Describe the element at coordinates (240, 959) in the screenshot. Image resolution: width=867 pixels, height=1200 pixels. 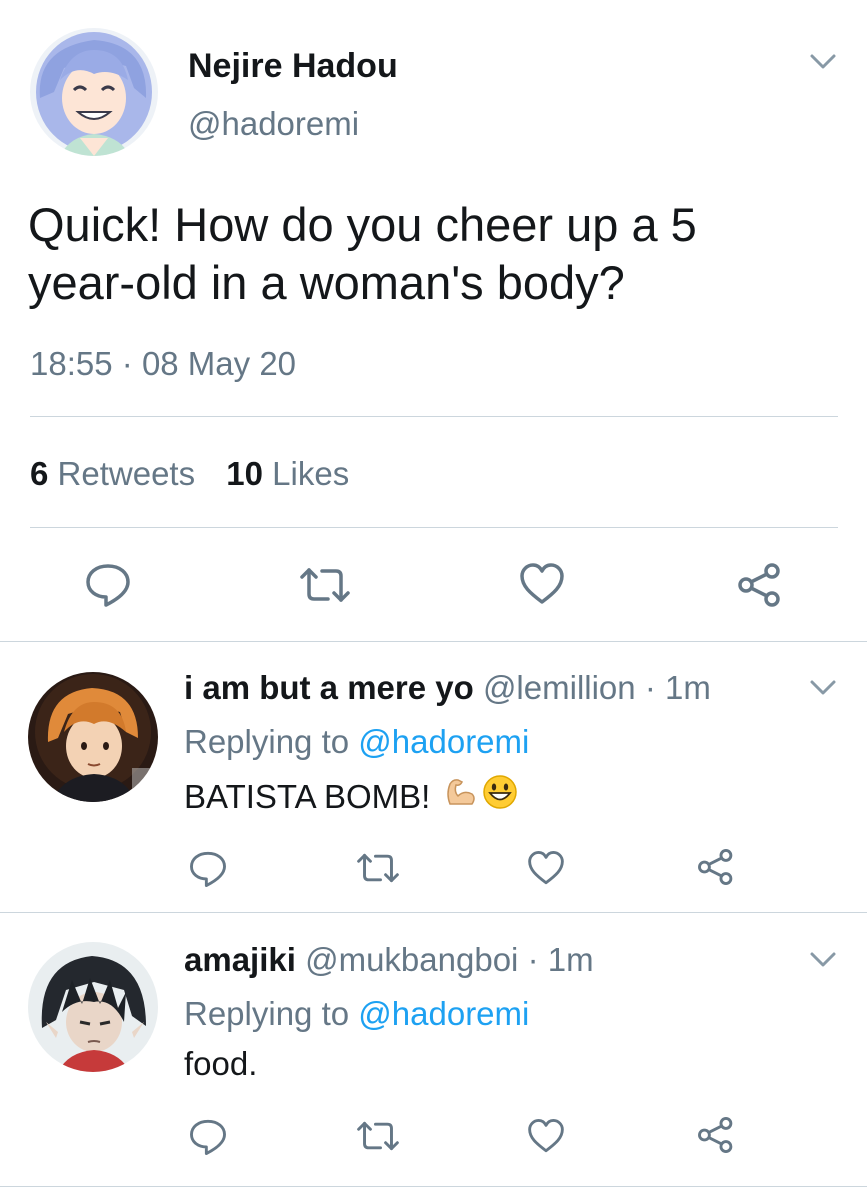
I see `reply-author-name: amajiki` at that location.